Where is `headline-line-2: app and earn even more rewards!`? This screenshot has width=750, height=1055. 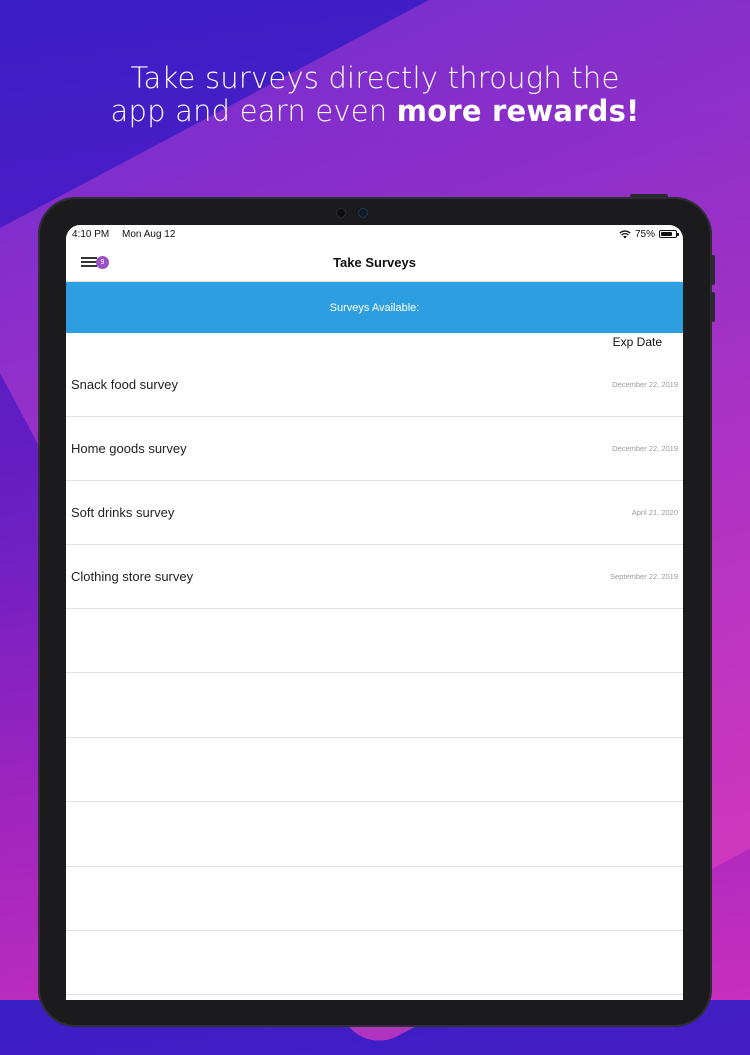
headline-line-2: app and earn even more rewards! is located at coordinates (375, 111).